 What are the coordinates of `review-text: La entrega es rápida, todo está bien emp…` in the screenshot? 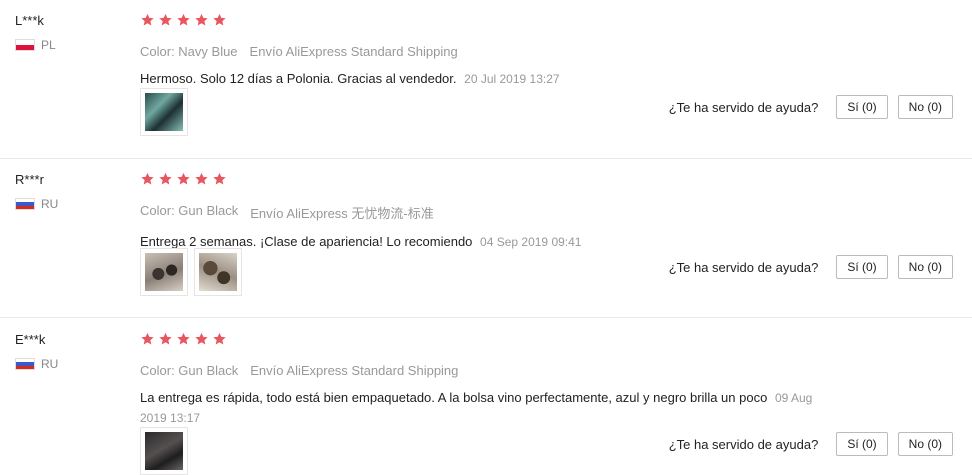 It's located at (454, 397).